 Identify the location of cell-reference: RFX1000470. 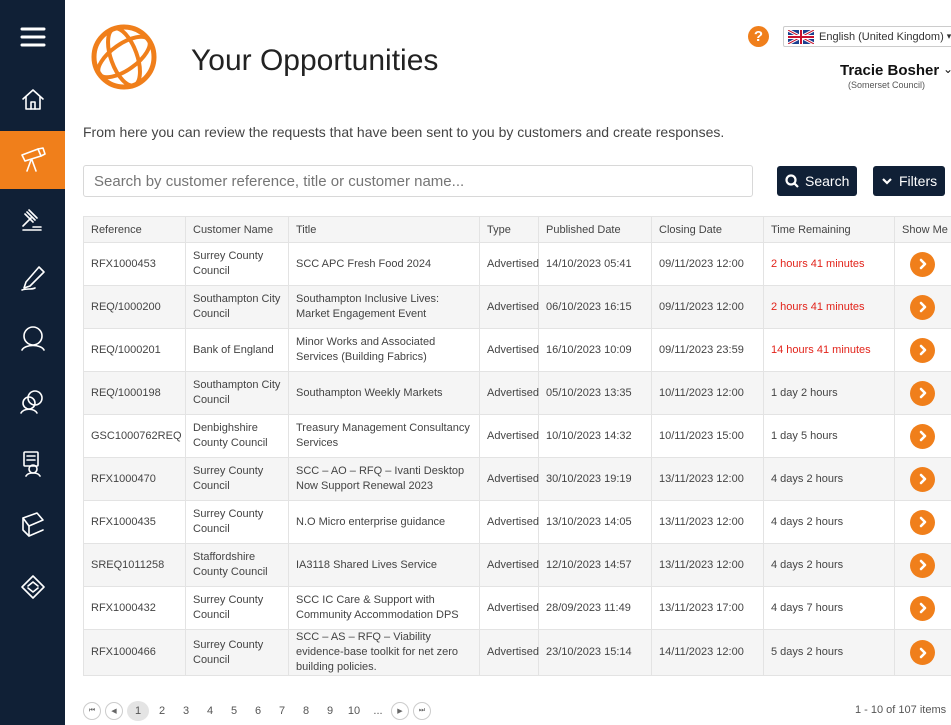
(134, 479).